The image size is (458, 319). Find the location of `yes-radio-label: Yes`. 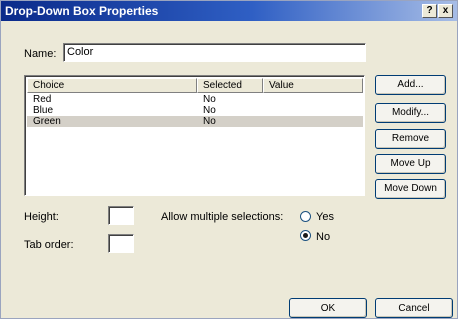

yes-radio-label: Yes is located at coordinates (325, 217).